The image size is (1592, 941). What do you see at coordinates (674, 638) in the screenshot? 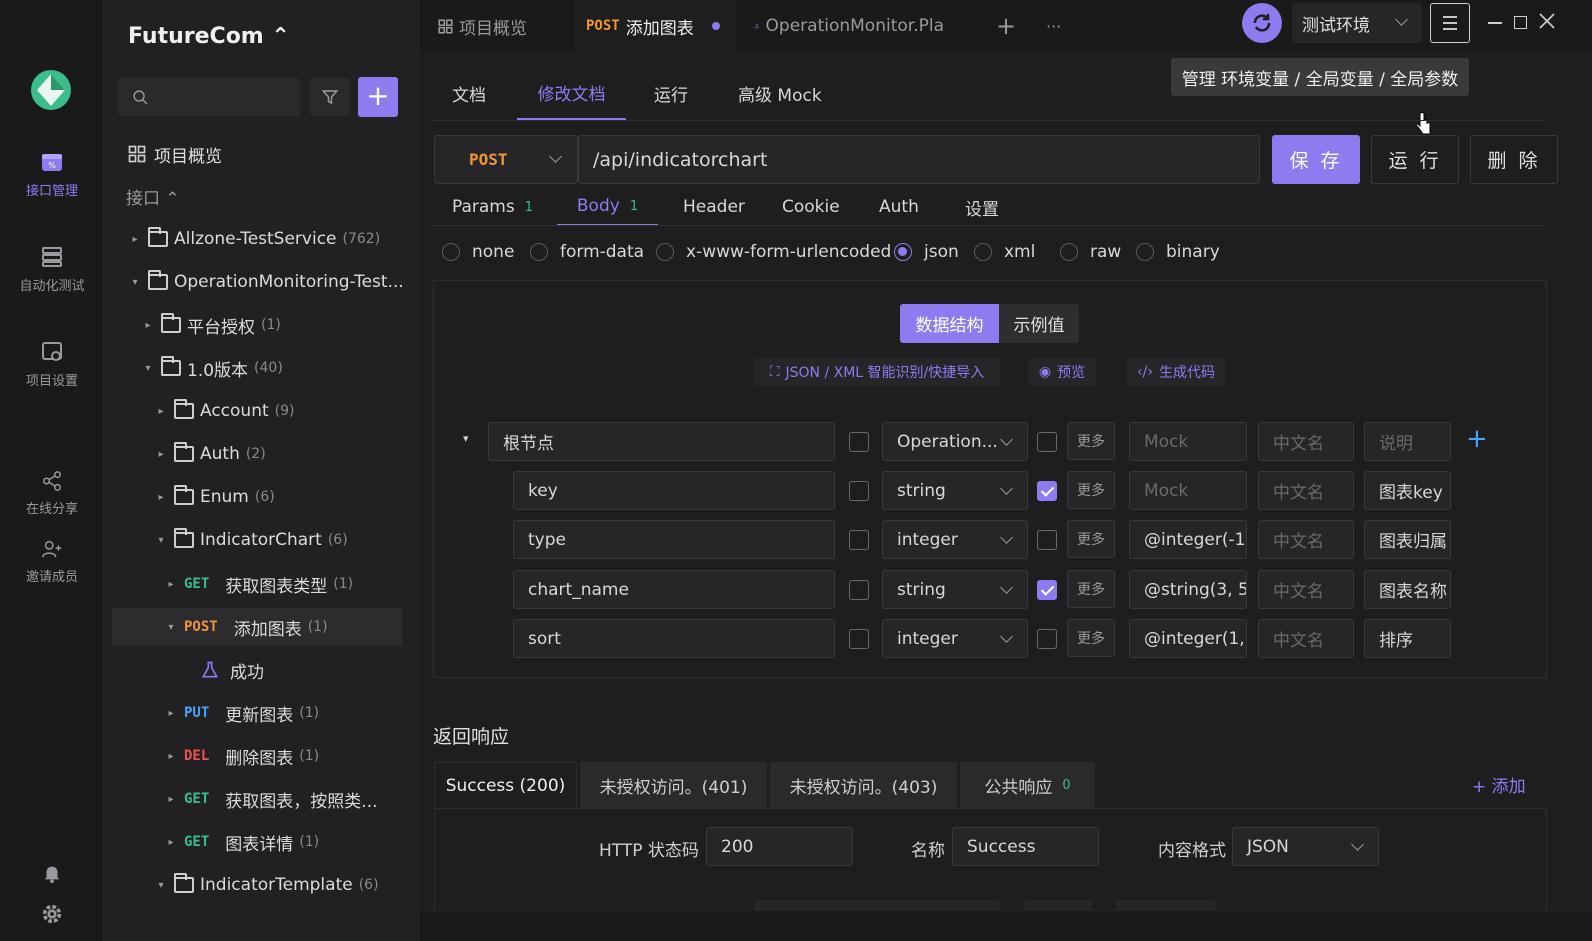
I see `field-name-input: sort` at bounding box center [674, 638].